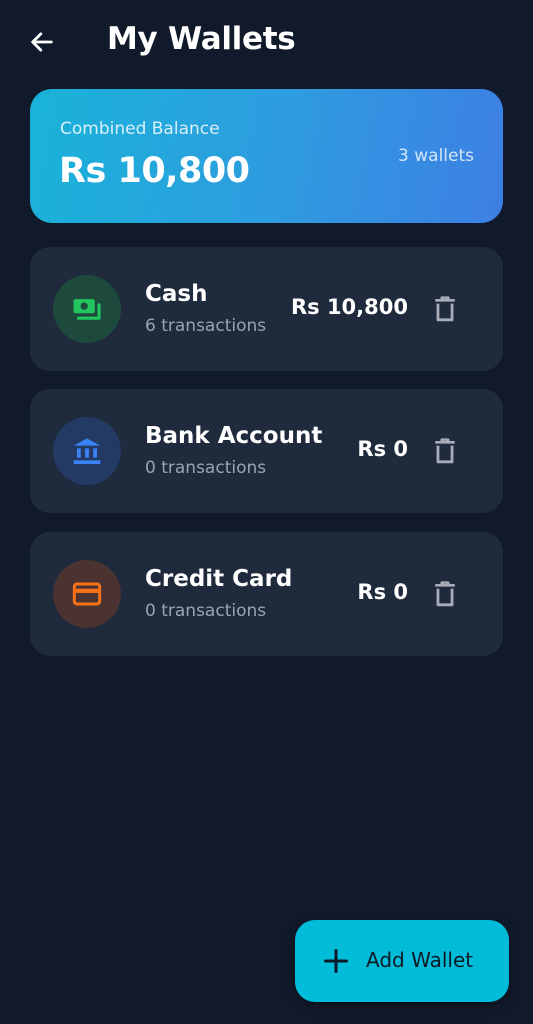  I want to click on balance-amount: Rs 10,800, so click(154, 171).